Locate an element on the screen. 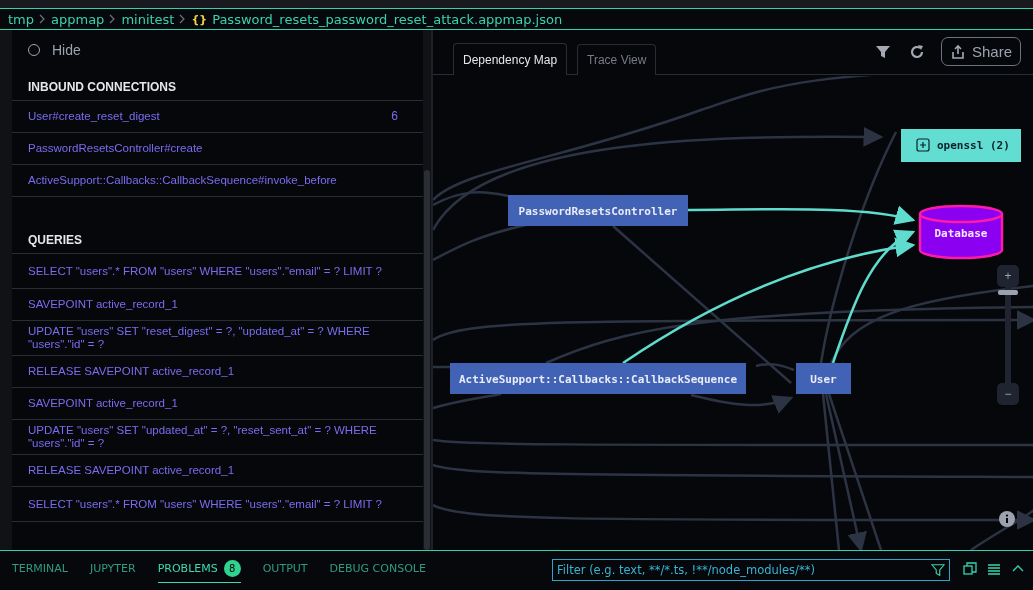 The image size is (1033, 590). view-tab: Dependency Map is located at coordinates (510, 59).